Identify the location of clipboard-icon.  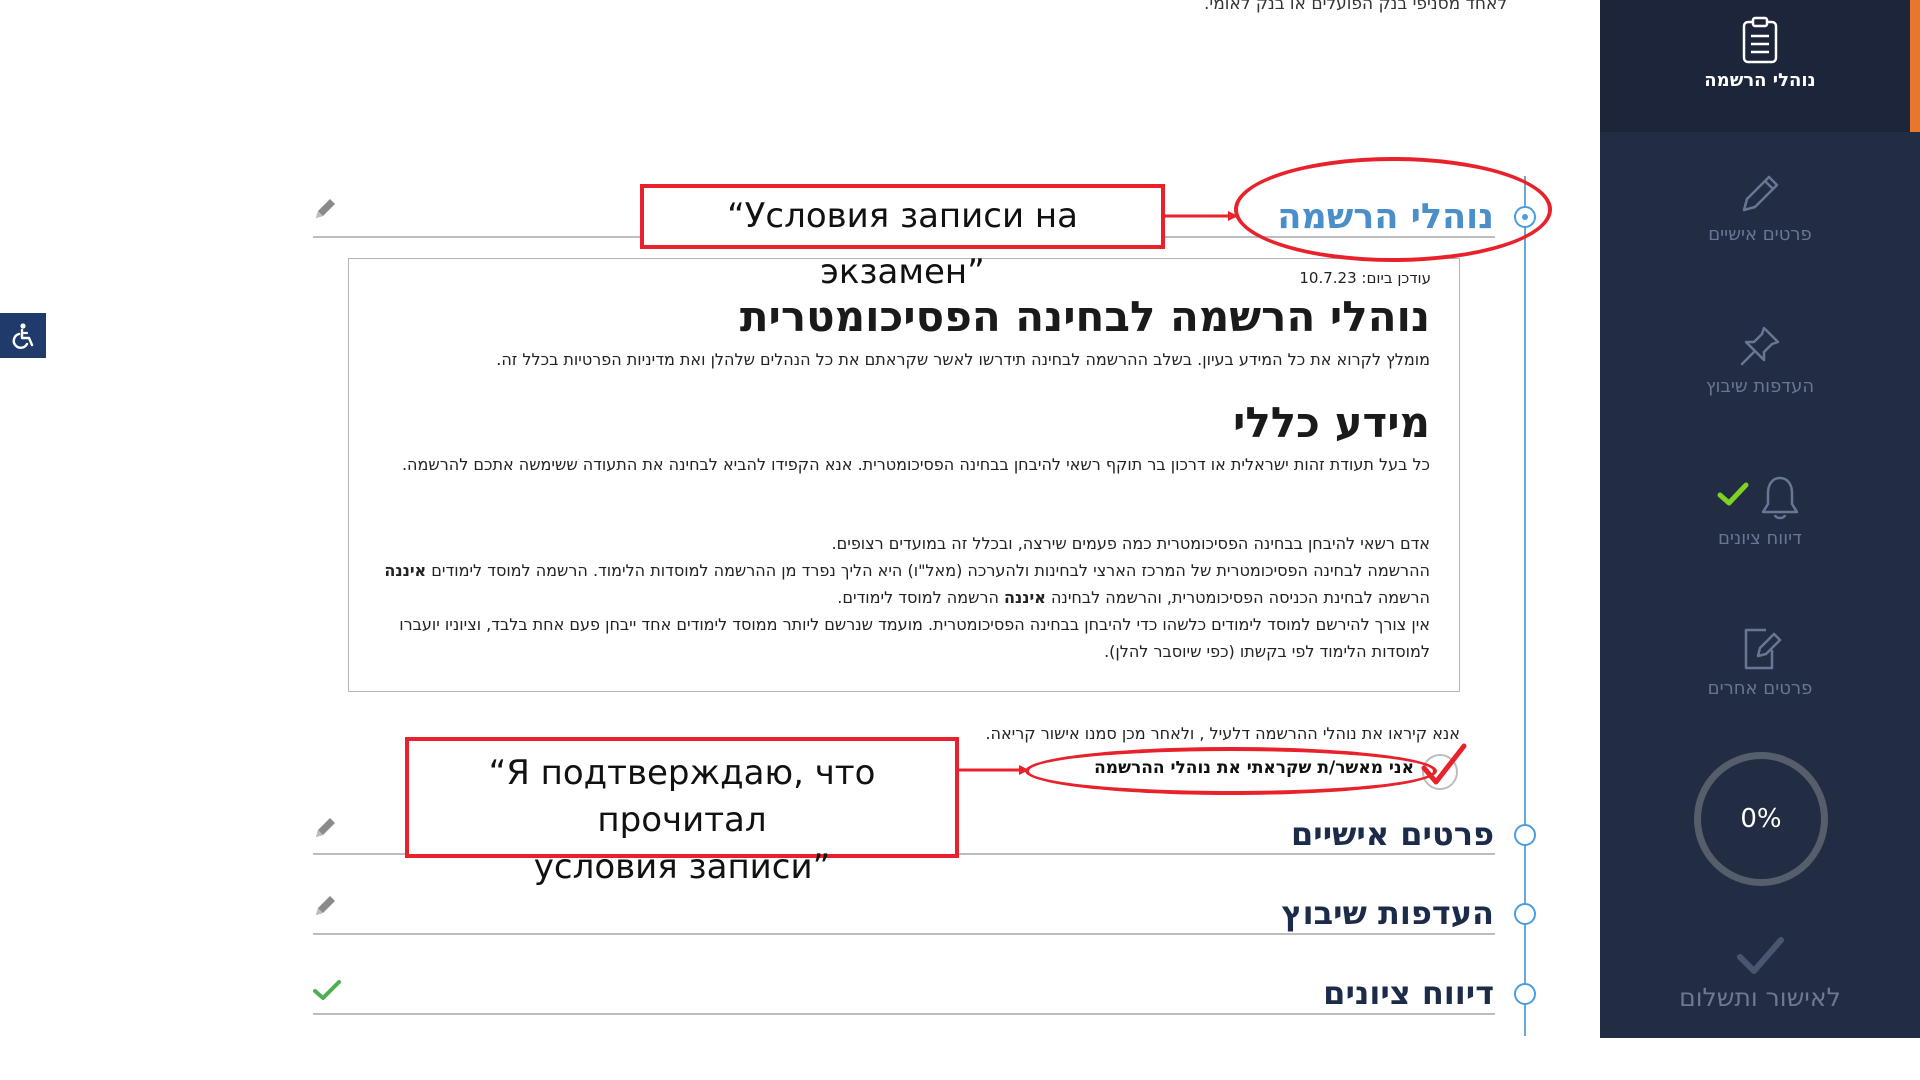
(1760, 40).